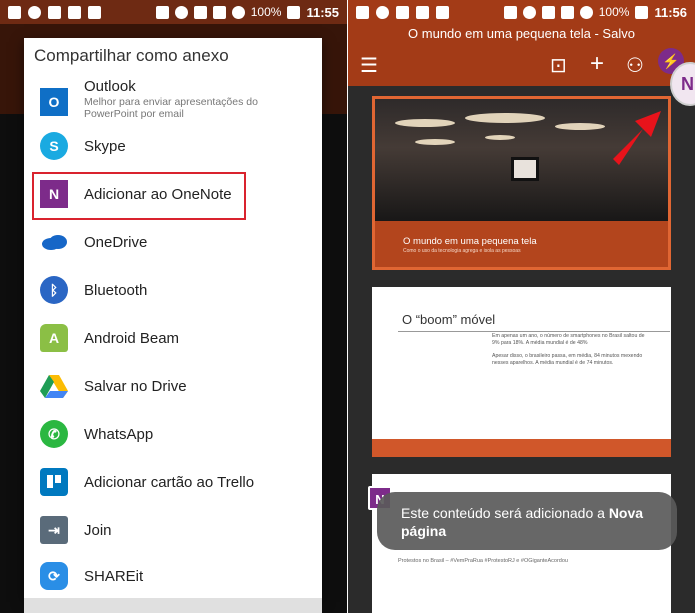 The height and width of the screenshot is (613, 695). What do you see at coordinates (114, 576) in the screenshot?
I see `share-item-label: SHAREit` at bounding box center [114, 576].